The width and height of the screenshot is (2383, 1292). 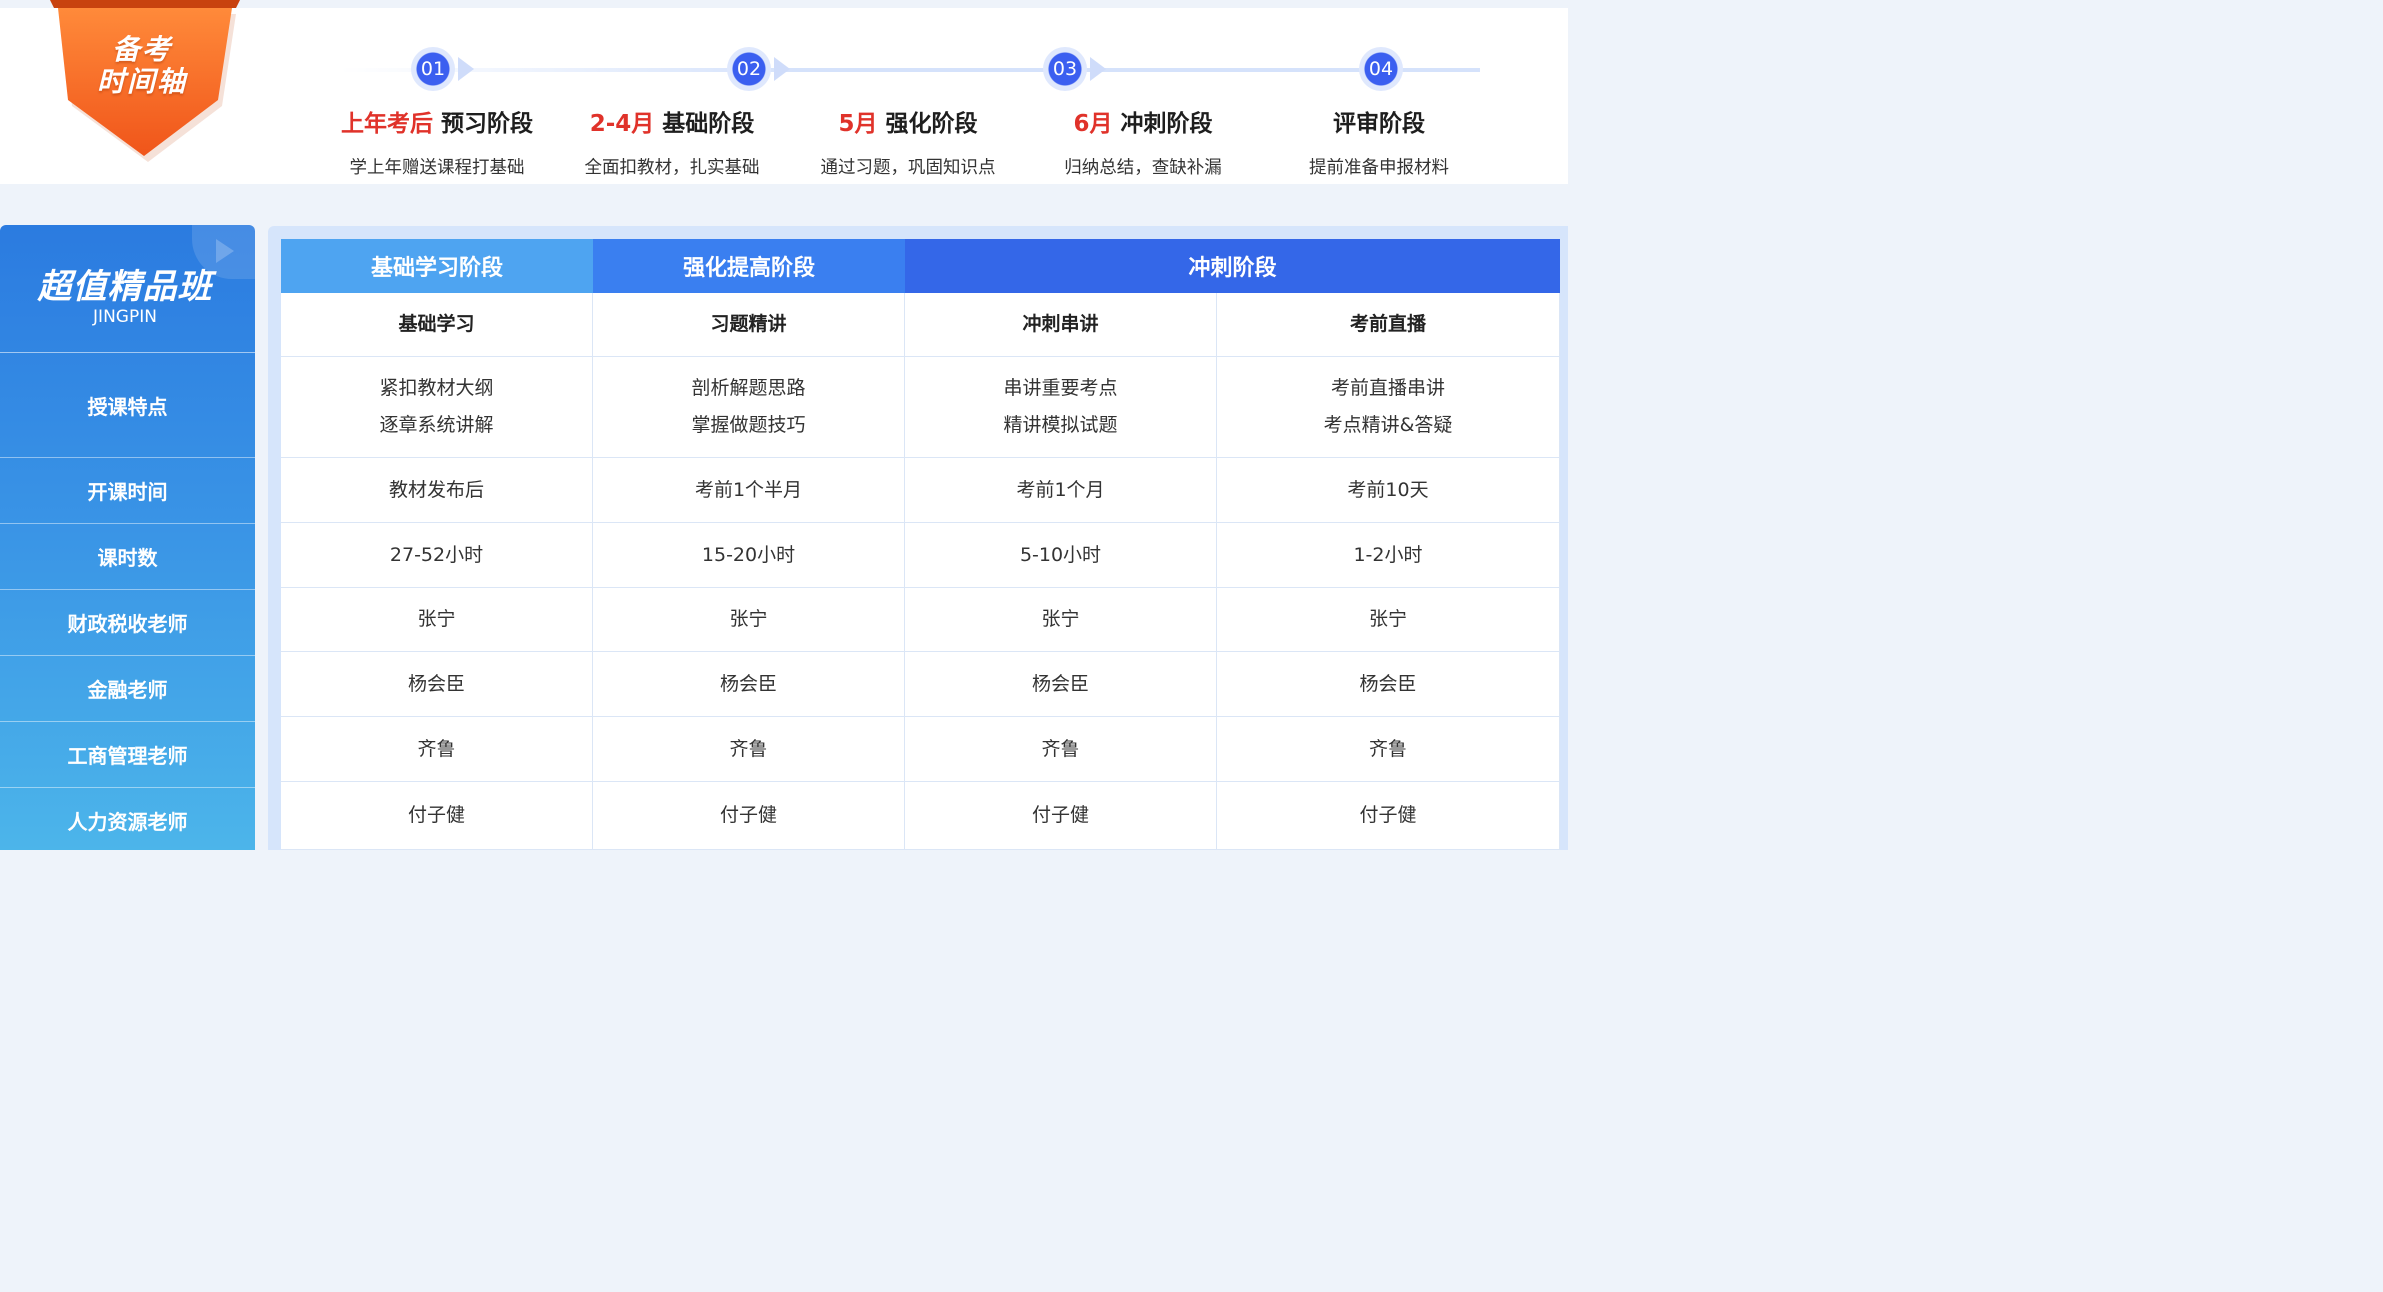 I want to click on cell-text: 紧扣教材大纲, so click(x=436, y=388).